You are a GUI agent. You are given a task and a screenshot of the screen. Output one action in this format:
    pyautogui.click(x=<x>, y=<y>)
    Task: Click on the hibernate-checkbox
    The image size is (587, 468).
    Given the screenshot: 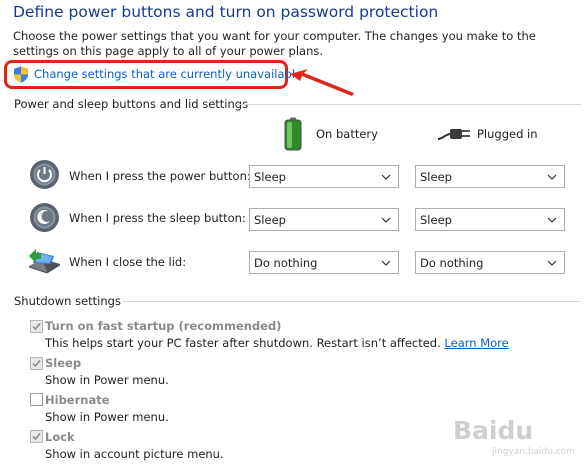 What is the action you would take?
    pyautogui.click(x=36, y=399)
    